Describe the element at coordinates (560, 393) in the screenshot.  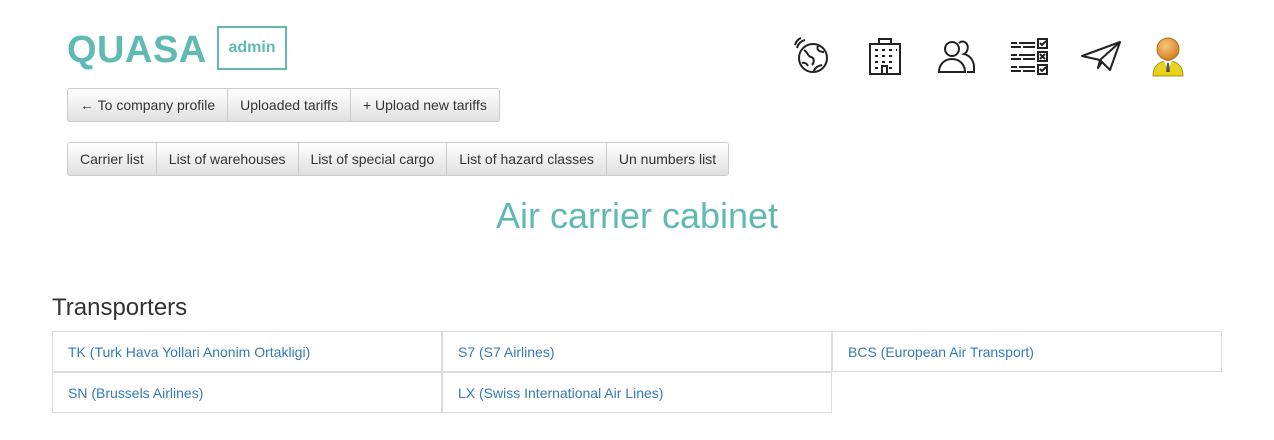
I see `transporter-link: LX (Swiss International Air Lines)` at that location.